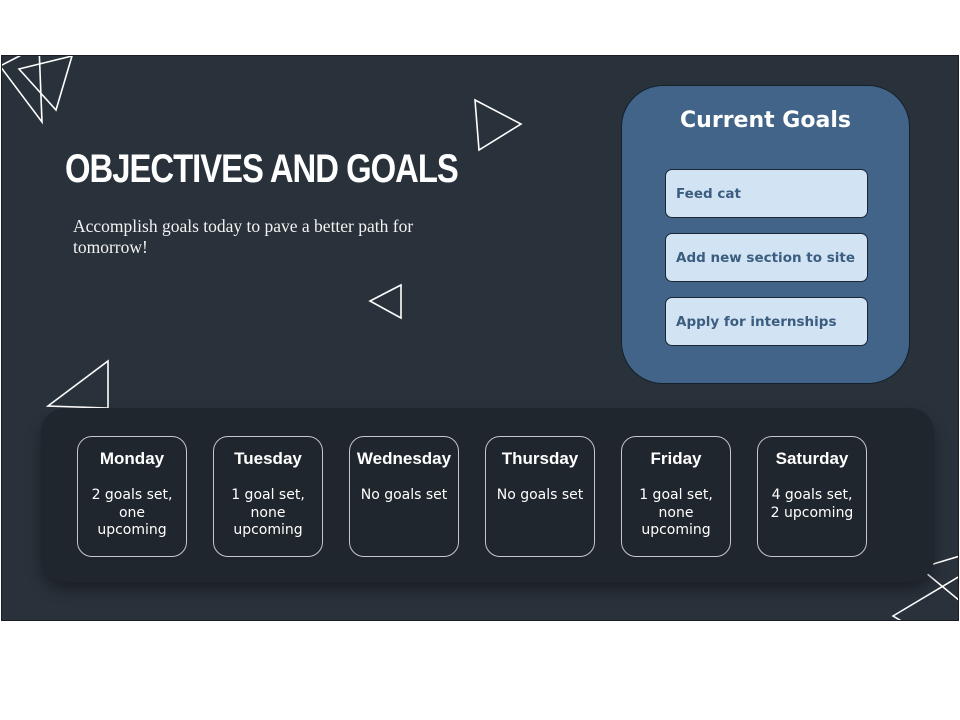 This screenshot has height=720, width=960. Describe the element at coordinates (540, 458) in the screenshot. I see `day-name: Thursday` at that location.